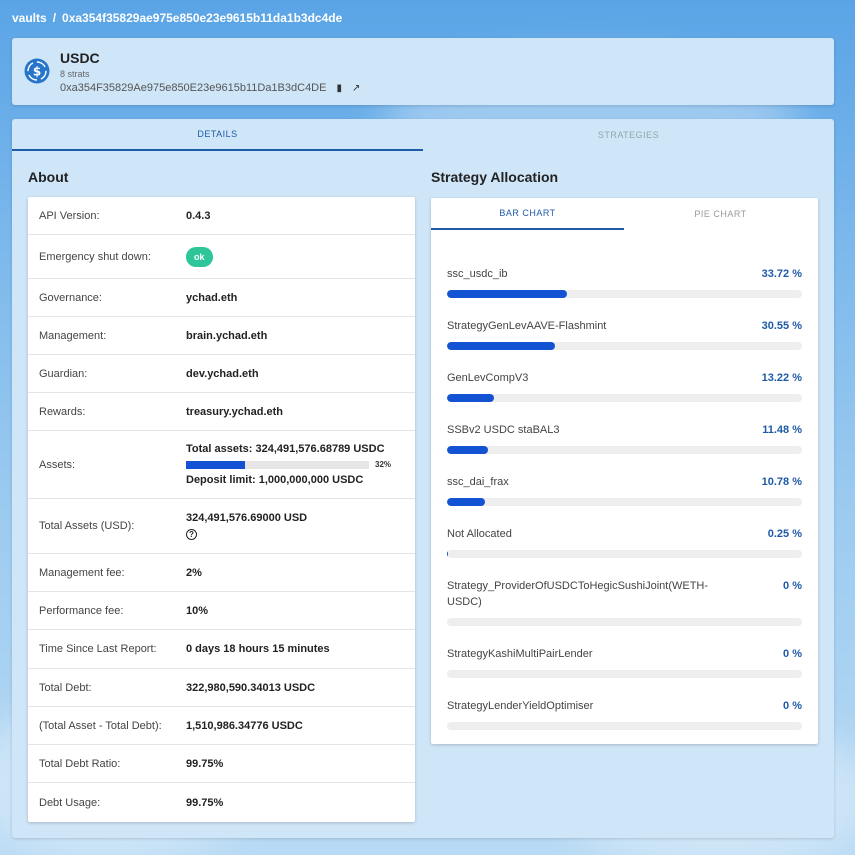 This screenshot has height=855, width=855. I want to click on strategy-item: ssc_usdc_ib 33.72 %, so click(624, 282).